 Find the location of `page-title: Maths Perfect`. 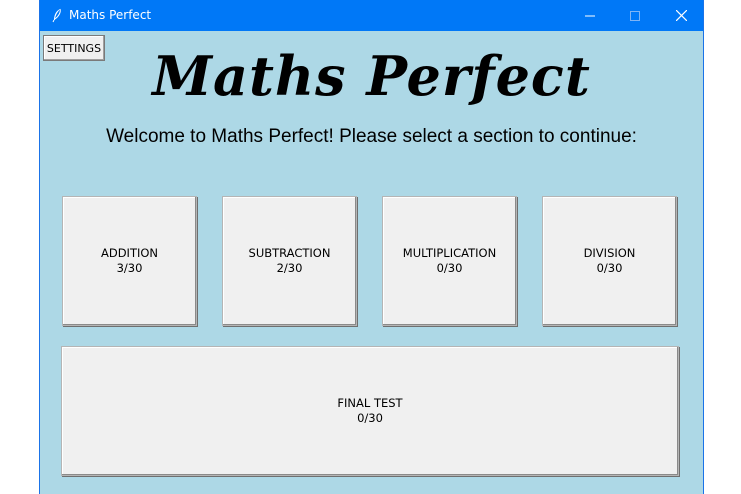

page-title: Maths Perfect is located at coordinates (371, 76).